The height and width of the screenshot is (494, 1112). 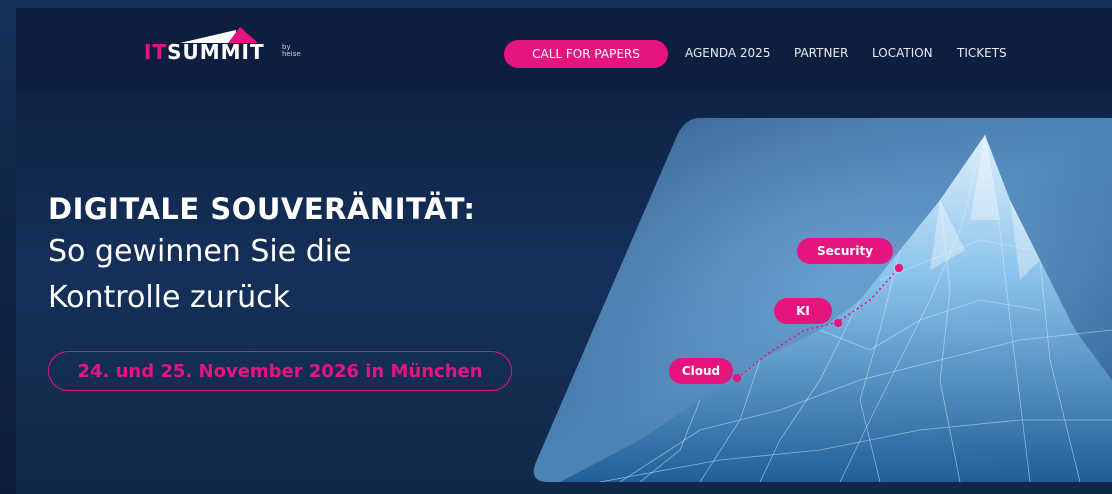 I want to click on event-date-pill: 24. und 25. November 2026 in München, so click(x=280, y=371).